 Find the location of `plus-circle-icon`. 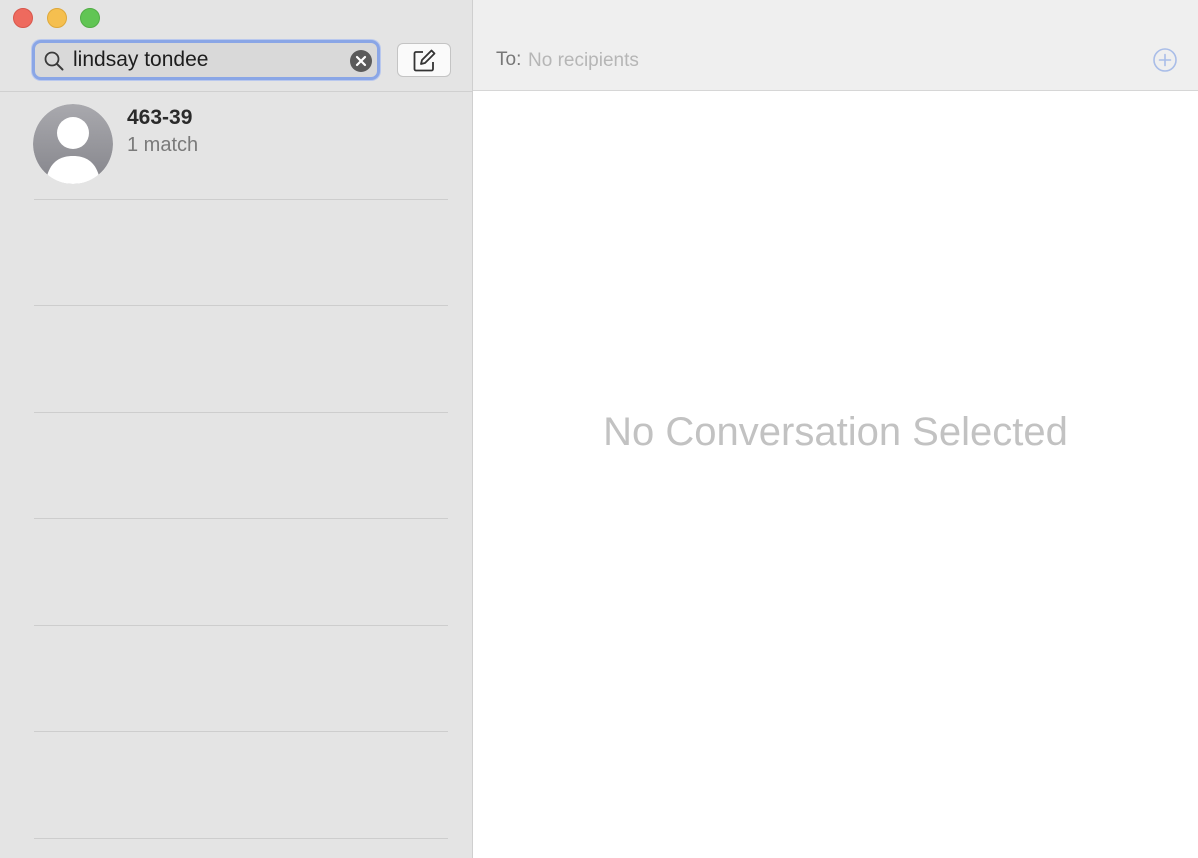

plus-circle-icon is located at coordinates (1165, 60).